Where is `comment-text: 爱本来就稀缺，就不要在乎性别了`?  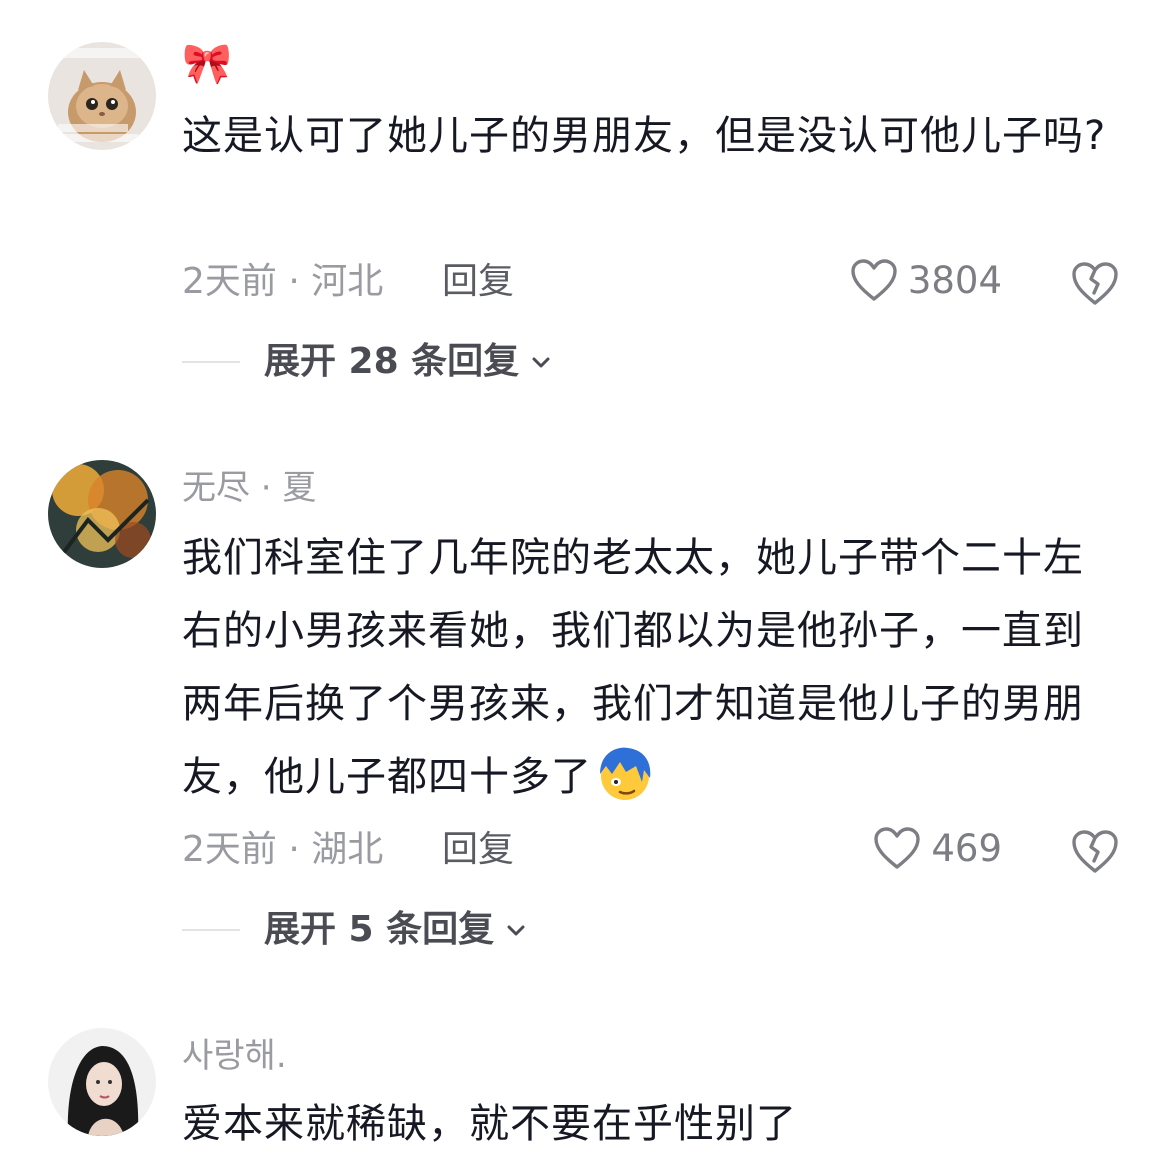
comment-text: 爱本来就稀缺，就不要在乎性别了 is located at coordinates (489, 1124).